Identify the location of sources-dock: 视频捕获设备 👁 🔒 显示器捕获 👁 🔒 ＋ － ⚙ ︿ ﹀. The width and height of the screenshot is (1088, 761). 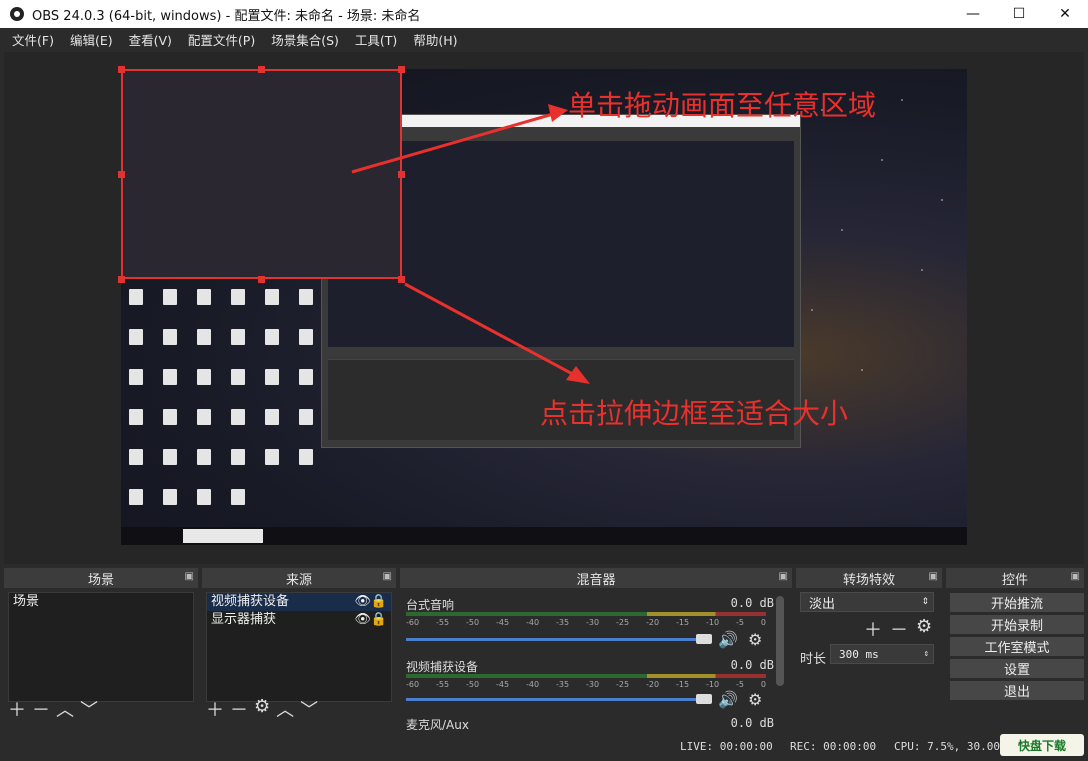
(299, 659).